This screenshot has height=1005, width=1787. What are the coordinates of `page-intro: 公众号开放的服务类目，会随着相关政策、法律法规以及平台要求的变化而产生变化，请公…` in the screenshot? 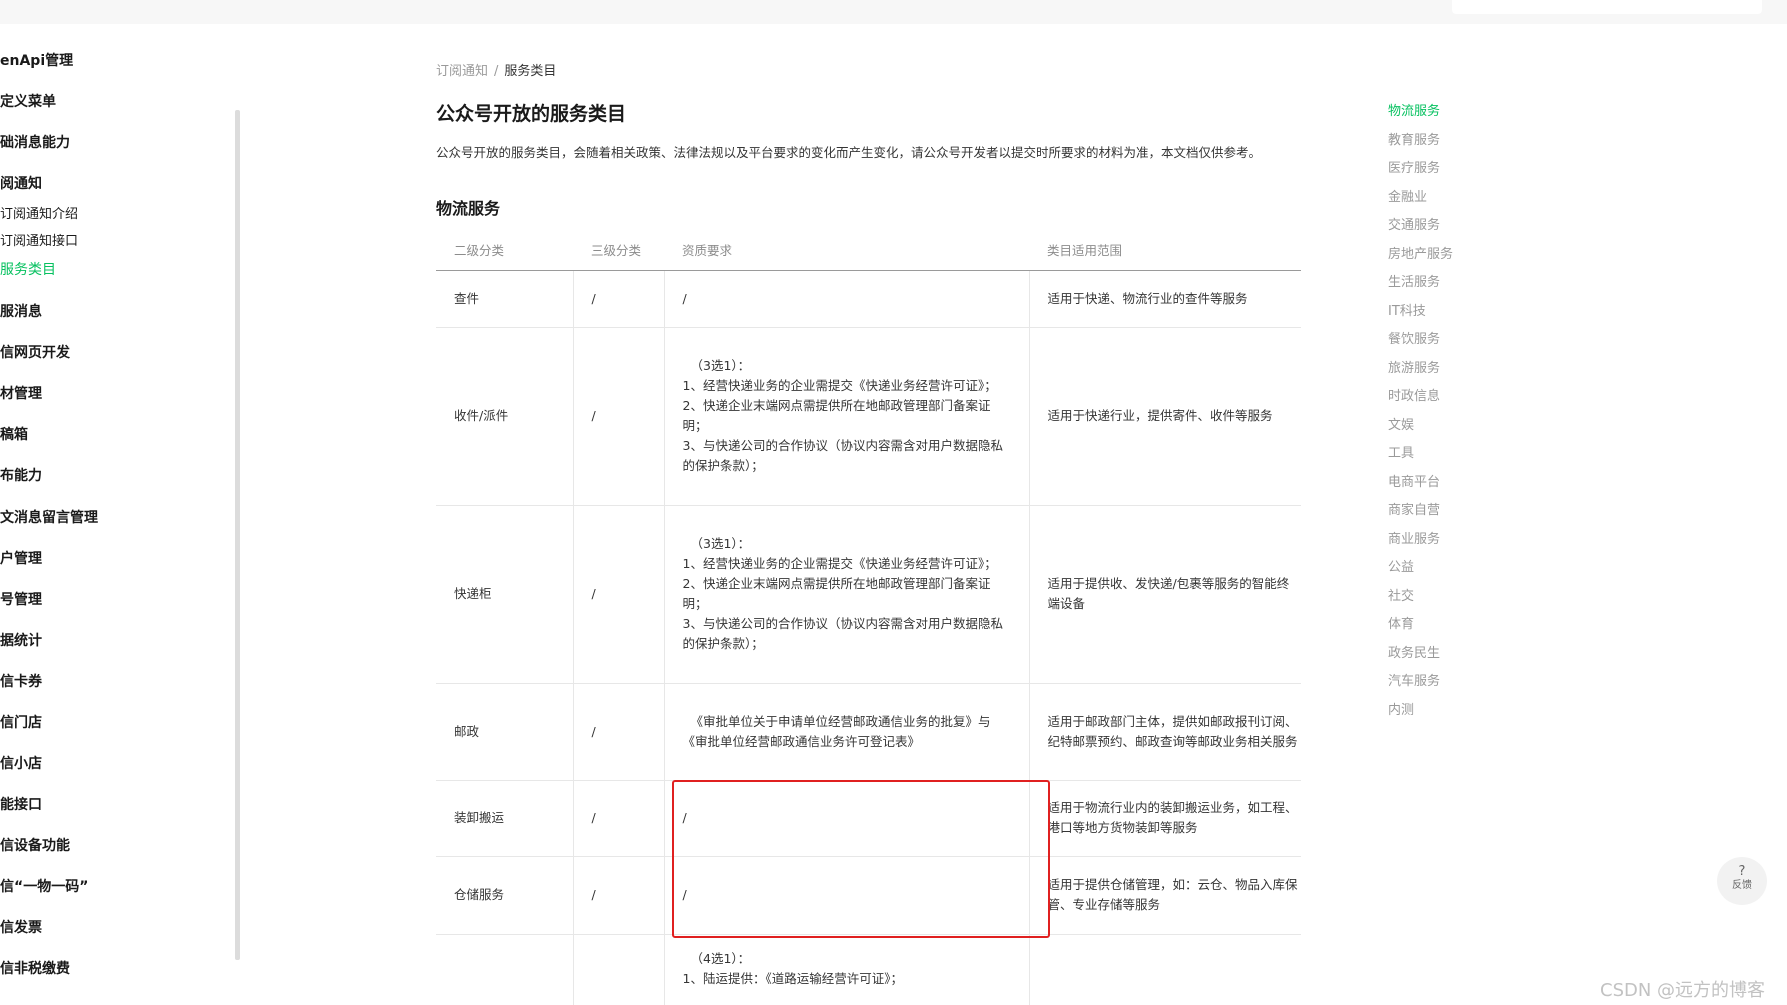 It's located at (849, 152).